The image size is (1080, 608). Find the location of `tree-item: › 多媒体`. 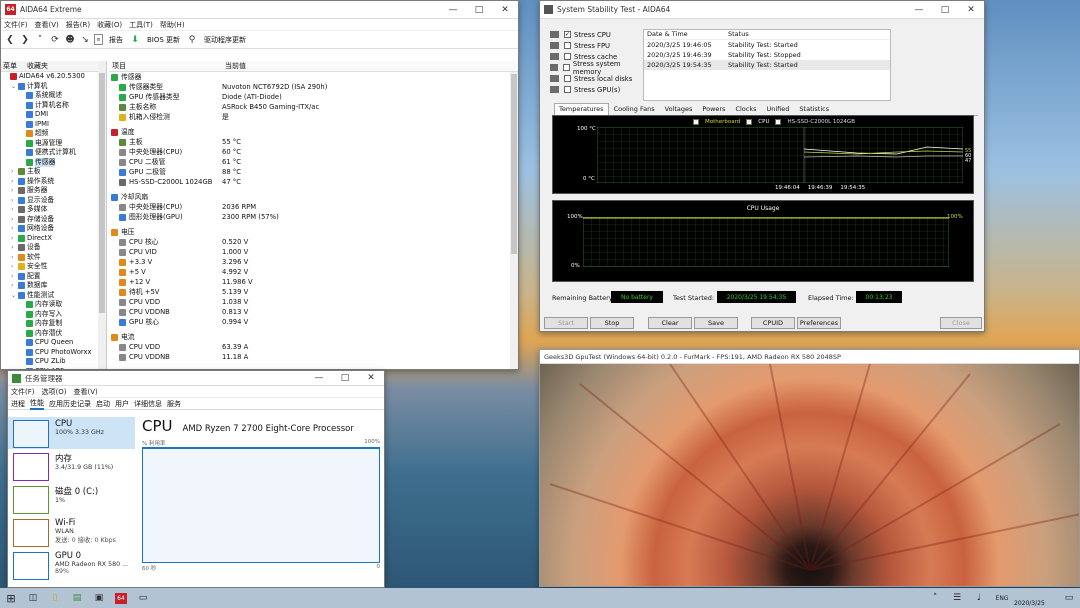

tree-item: › 多媒体 is located at coordinates (53, 210).